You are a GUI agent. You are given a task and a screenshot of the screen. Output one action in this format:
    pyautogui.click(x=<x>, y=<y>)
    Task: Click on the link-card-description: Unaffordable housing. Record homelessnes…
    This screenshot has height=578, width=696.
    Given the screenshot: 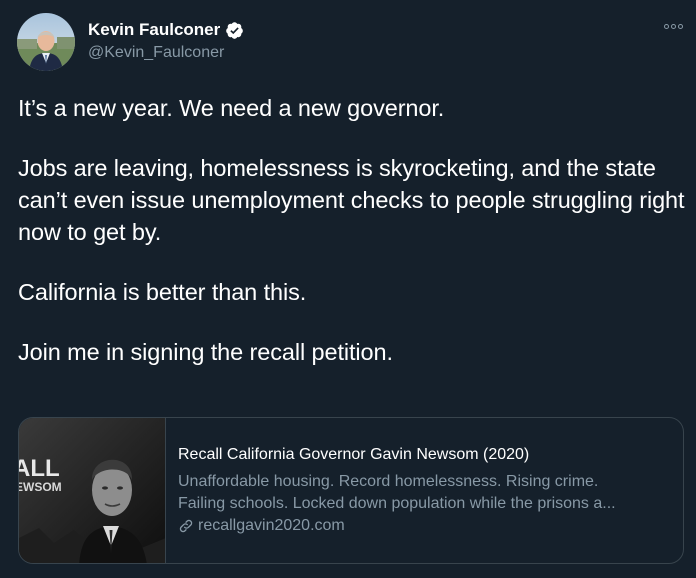 What is the action you would take?
    pyautogui.click(x=425, y=493)
    